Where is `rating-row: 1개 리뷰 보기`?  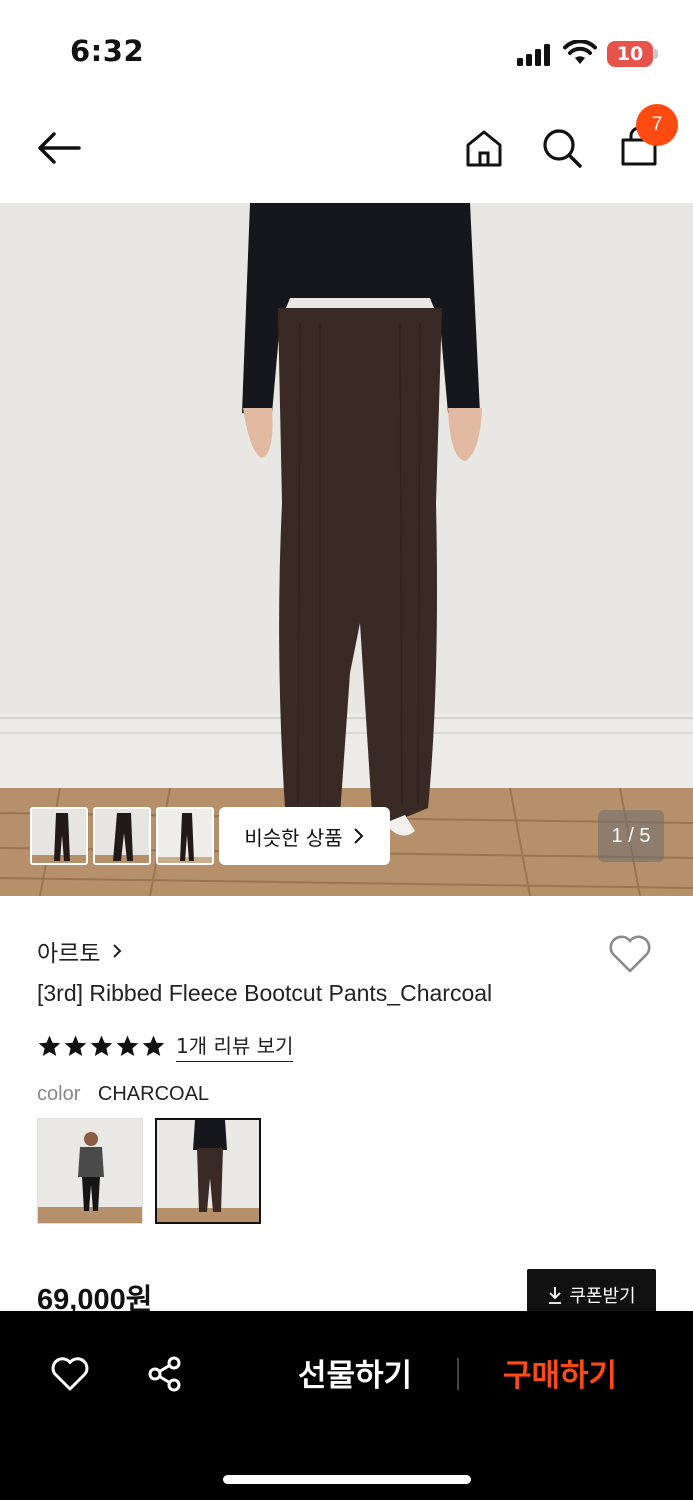 rating-row: 1개 리뷰 보기 is located at coordinates (165, 1046).